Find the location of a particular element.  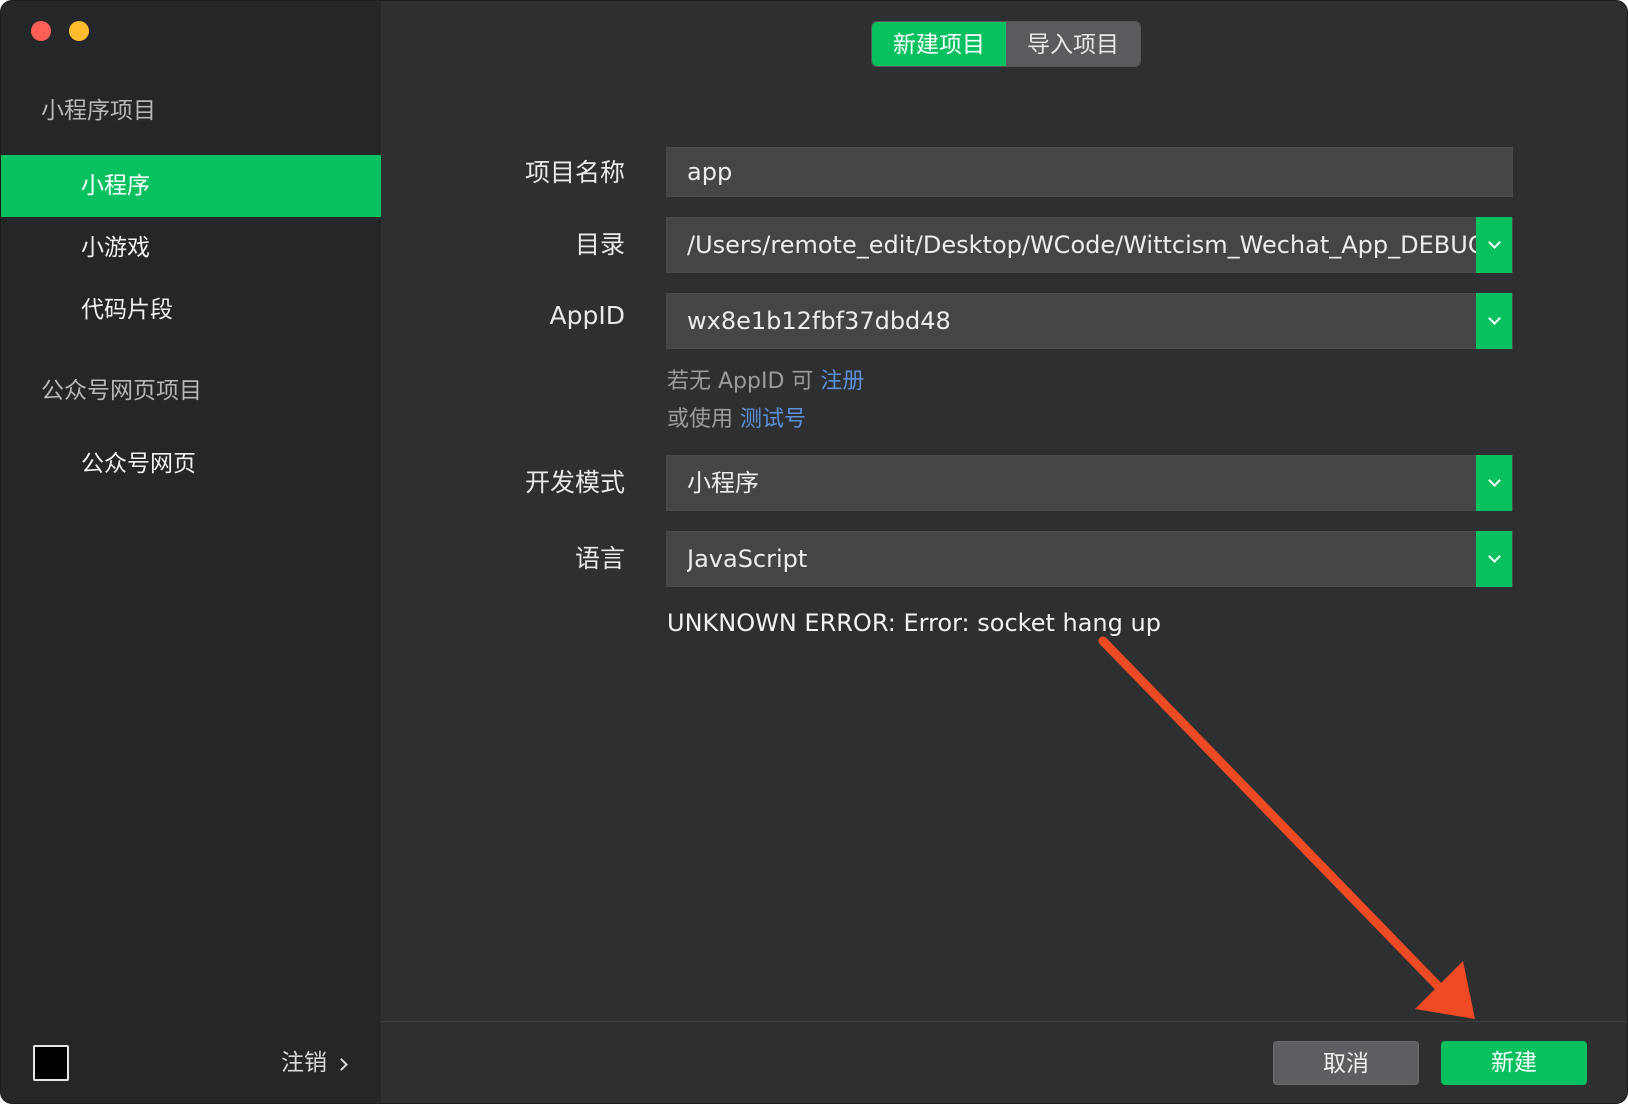

appid-dropdown-button is located at coordinates (1494, 321).